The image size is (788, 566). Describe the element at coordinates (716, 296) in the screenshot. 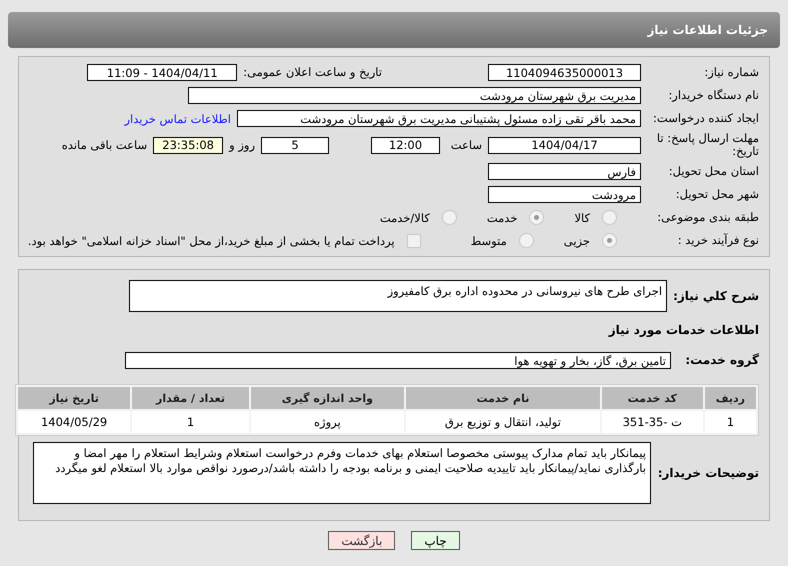

I see `field-label: شرح کلي نیاز:` at that location.